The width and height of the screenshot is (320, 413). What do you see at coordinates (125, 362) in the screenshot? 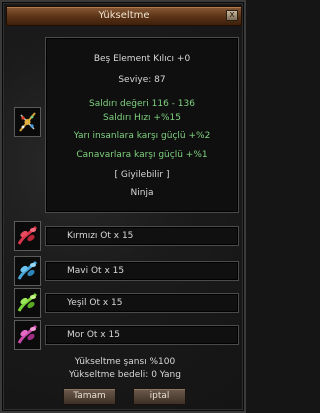
I see `upgrade-chance: Yükseltme şansı %100` at bounding box center [125, 362].